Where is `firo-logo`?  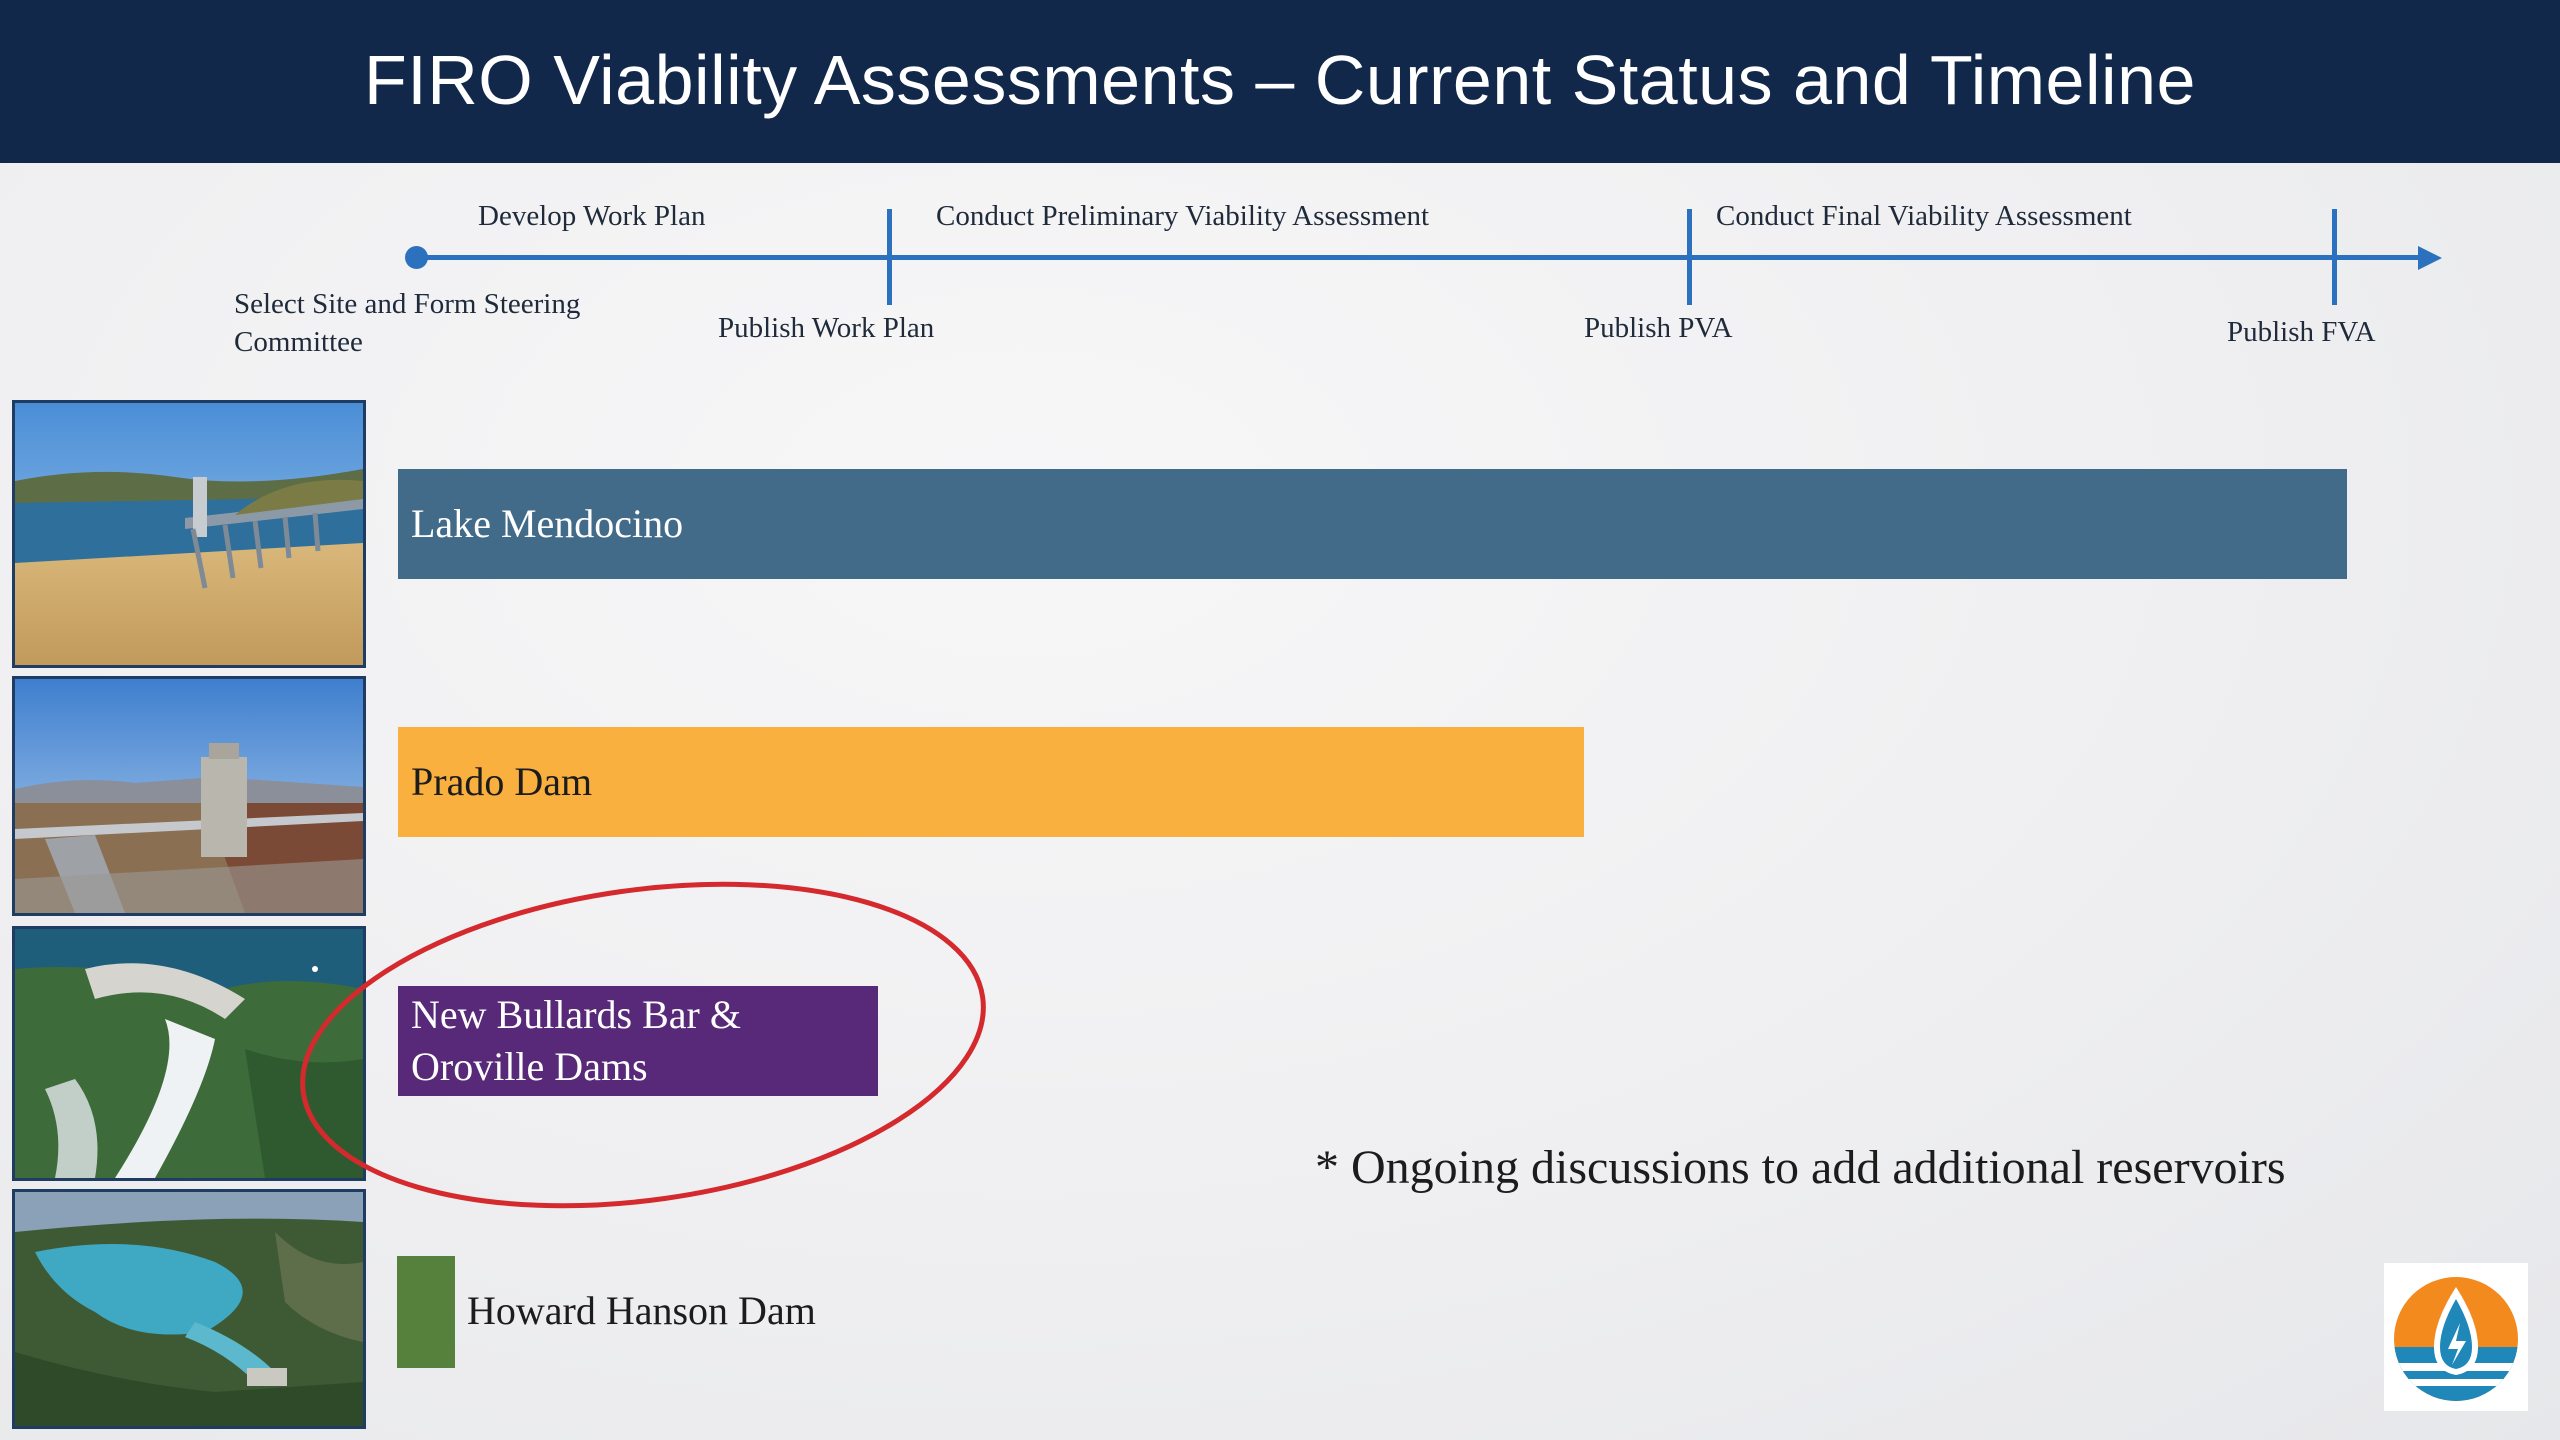
firo-logo is located at coordinates (2456, 1337).